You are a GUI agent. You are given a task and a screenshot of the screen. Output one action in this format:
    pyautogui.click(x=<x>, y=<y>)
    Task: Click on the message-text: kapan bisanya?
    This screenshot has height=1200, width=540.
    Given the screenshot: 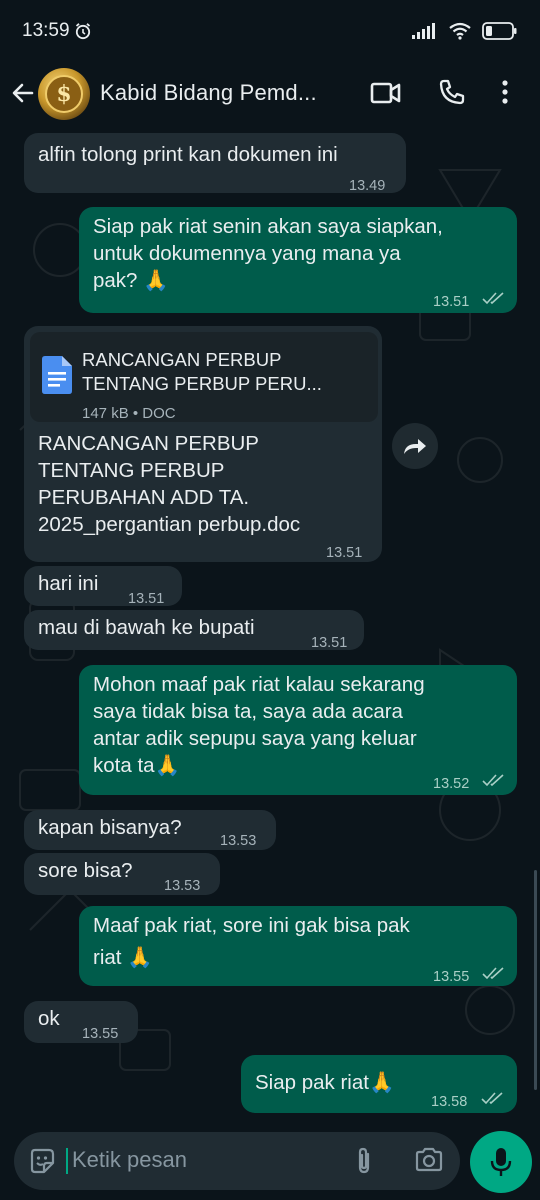 What is the action you would take?
    pyautogui.click(x=110, y=827)
    